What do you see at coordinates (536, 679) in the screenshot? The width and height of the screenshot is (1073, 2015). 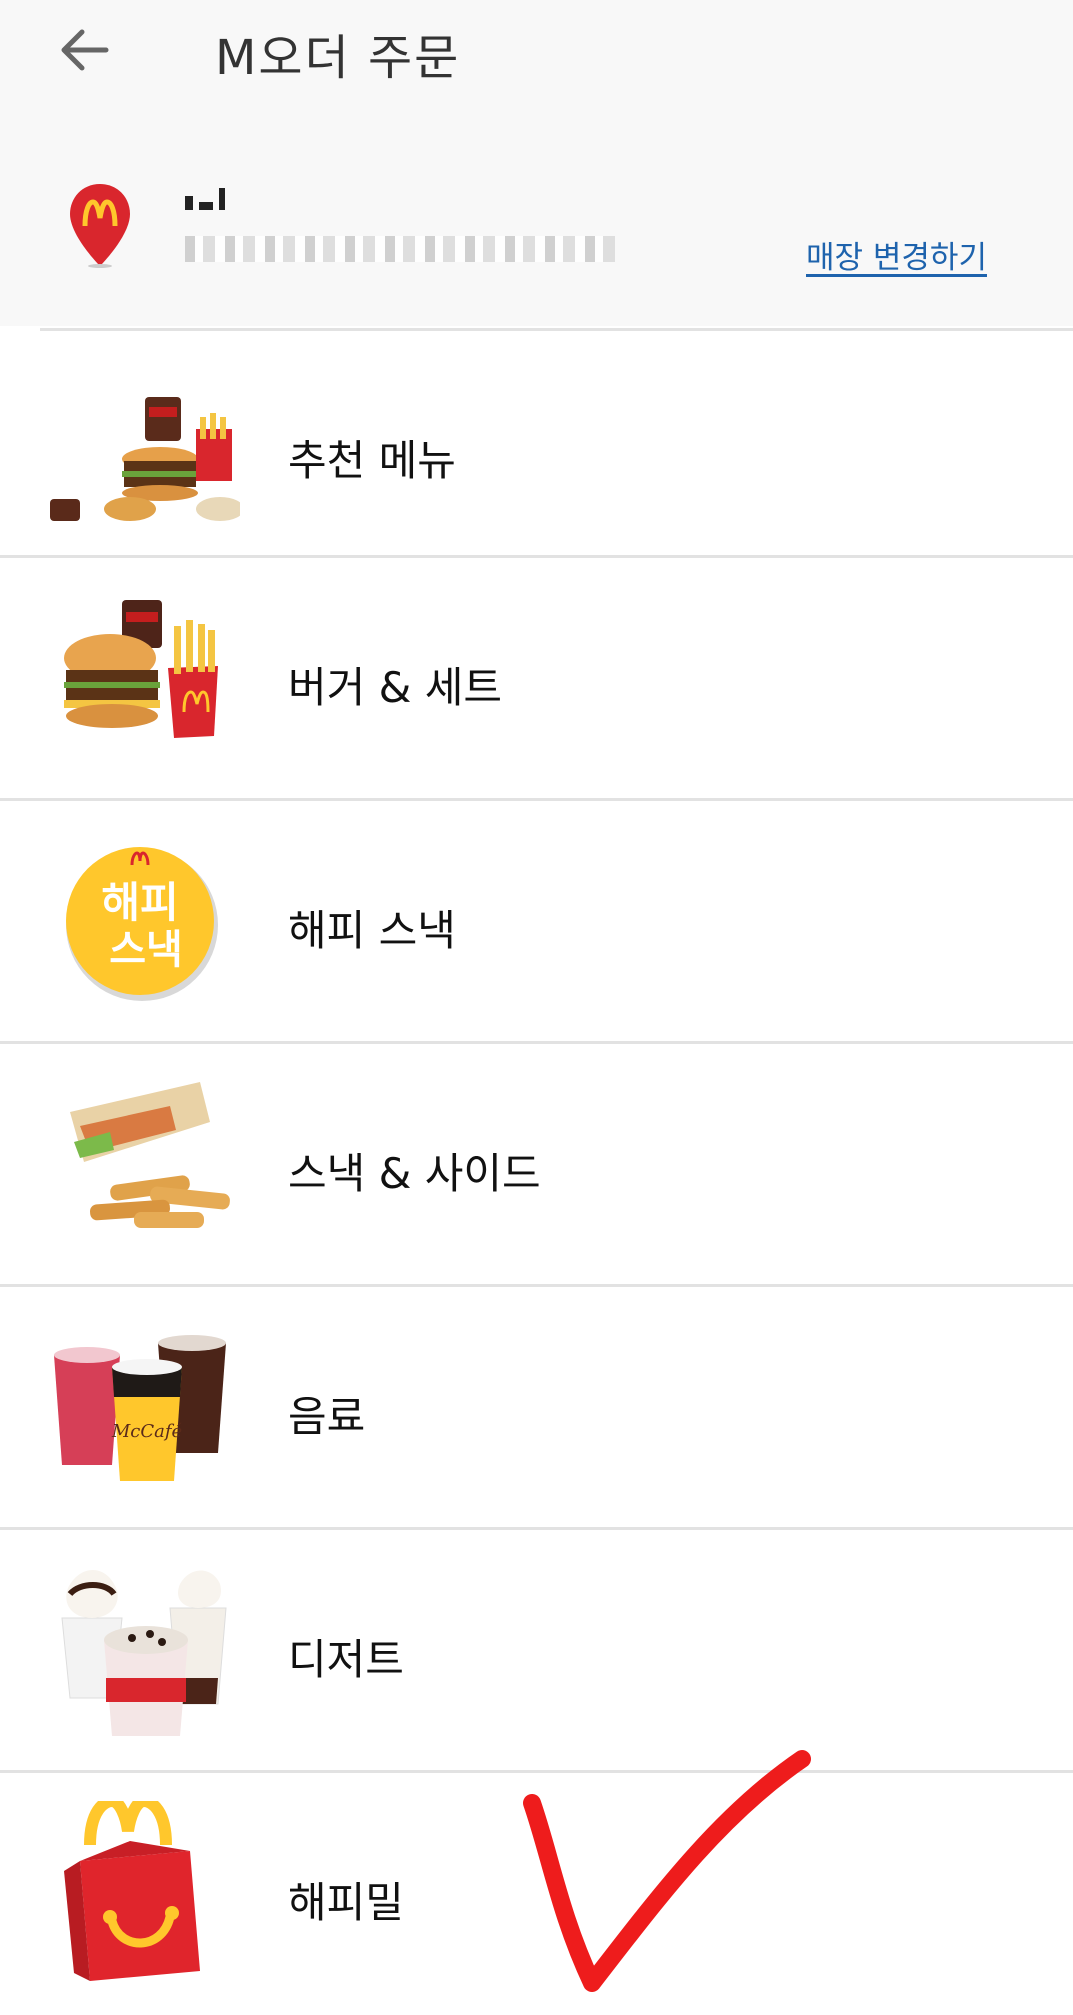 I see `menu-item-burger-set: 버거 & 세트` at bounding box center [536, 679].